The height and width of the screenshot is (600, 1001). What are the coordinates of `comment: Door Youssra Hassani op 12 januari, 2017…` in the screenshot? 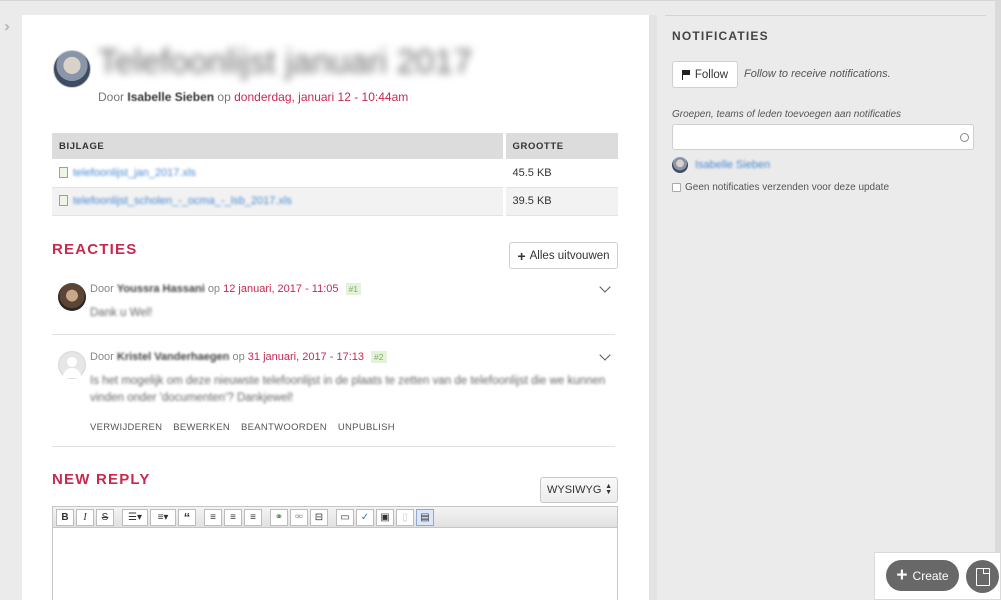 It's located at (333, 307).